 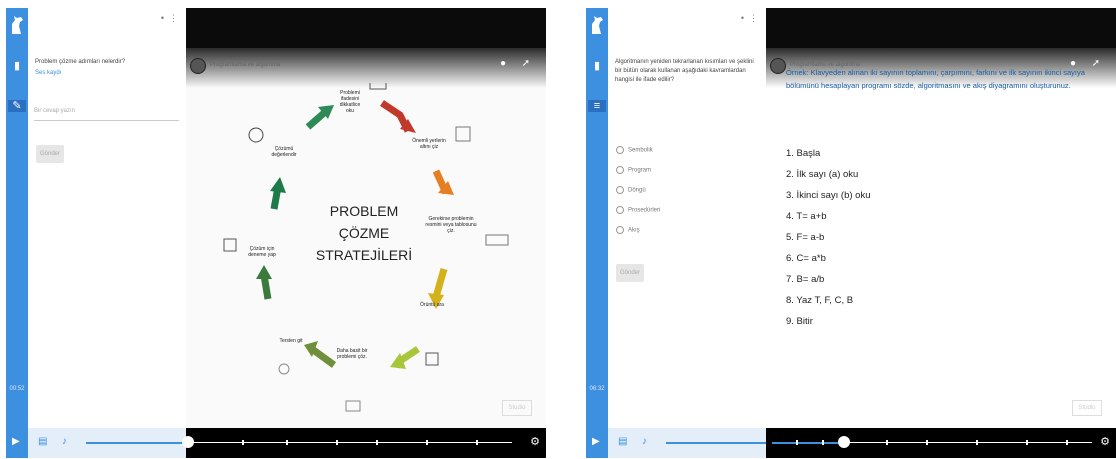 I want to click on doodle-ruler-icon, so click(x=497, y=240).